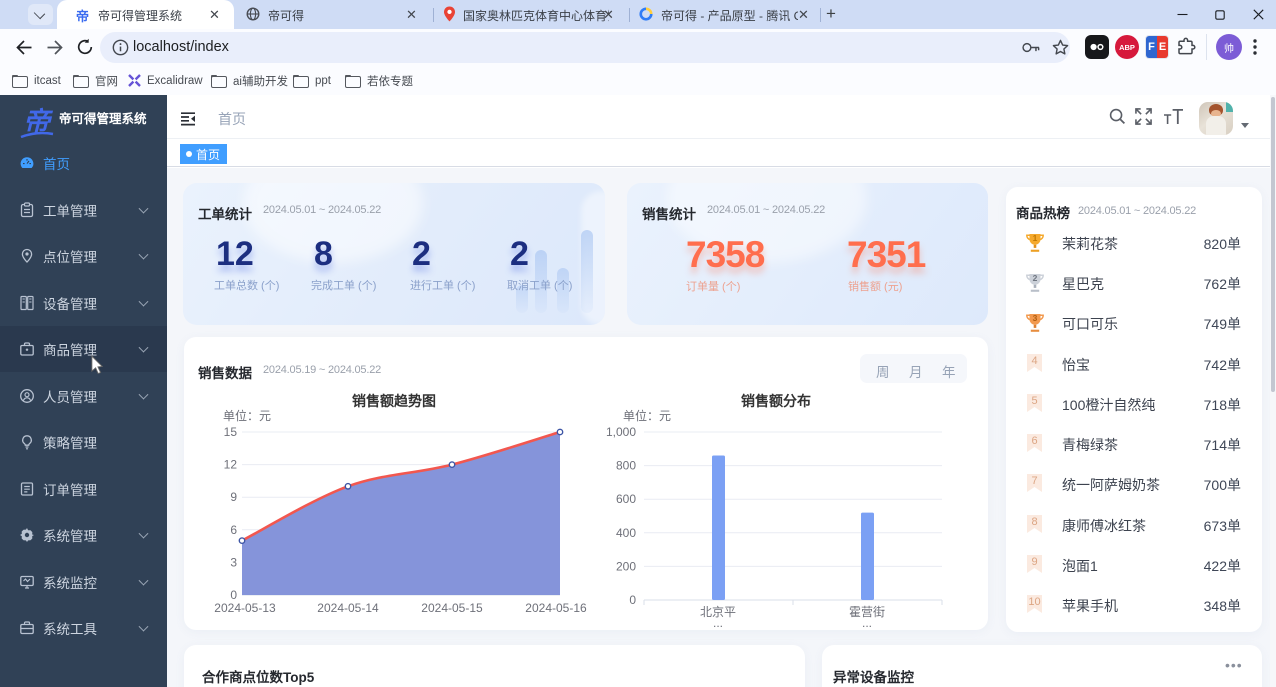 The height and width of the screenshot is (687, 1276). Describe the element at coordinates (626, 499) in the screenshot. I see `svg-text: 600` at that location.